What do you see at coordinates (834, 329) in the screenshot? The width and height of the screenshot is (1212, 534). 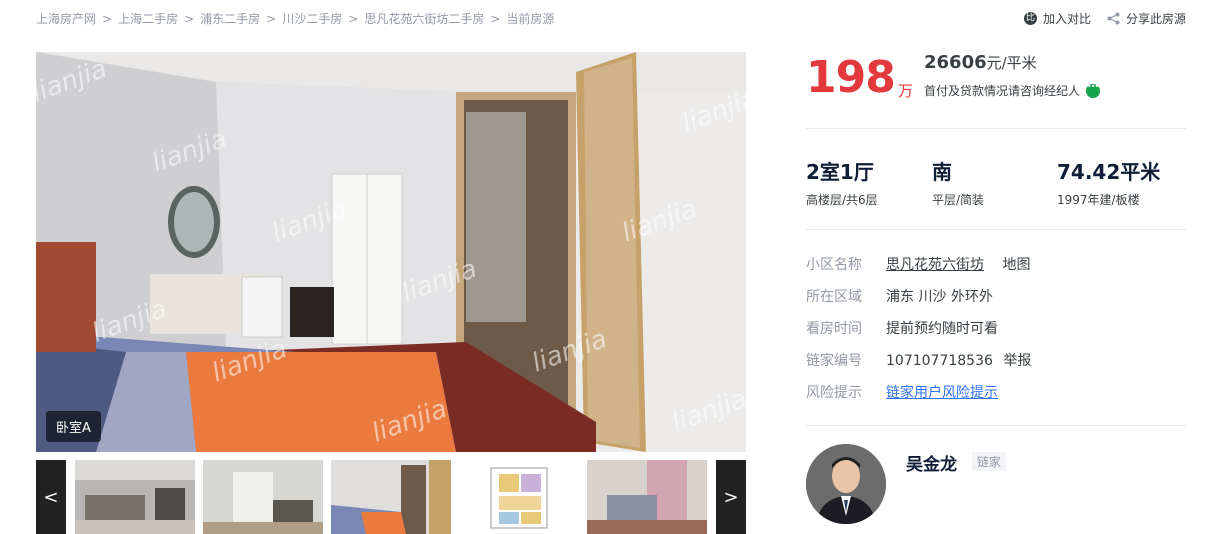 I see `viewing-label: 看房时间` at bounding box center [834, 329].